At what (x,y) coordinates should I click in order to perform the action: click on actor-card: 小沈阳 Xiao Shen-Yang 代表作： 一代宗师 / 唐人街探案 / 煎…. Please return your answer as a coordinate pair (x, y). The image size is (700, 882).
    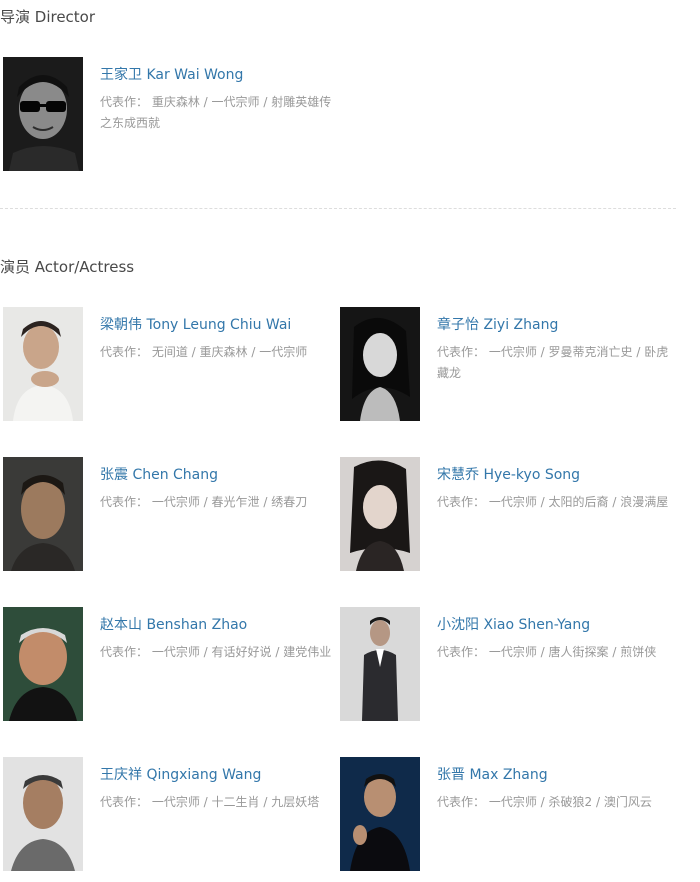
    Looking at the image, I should click on (505, 665).